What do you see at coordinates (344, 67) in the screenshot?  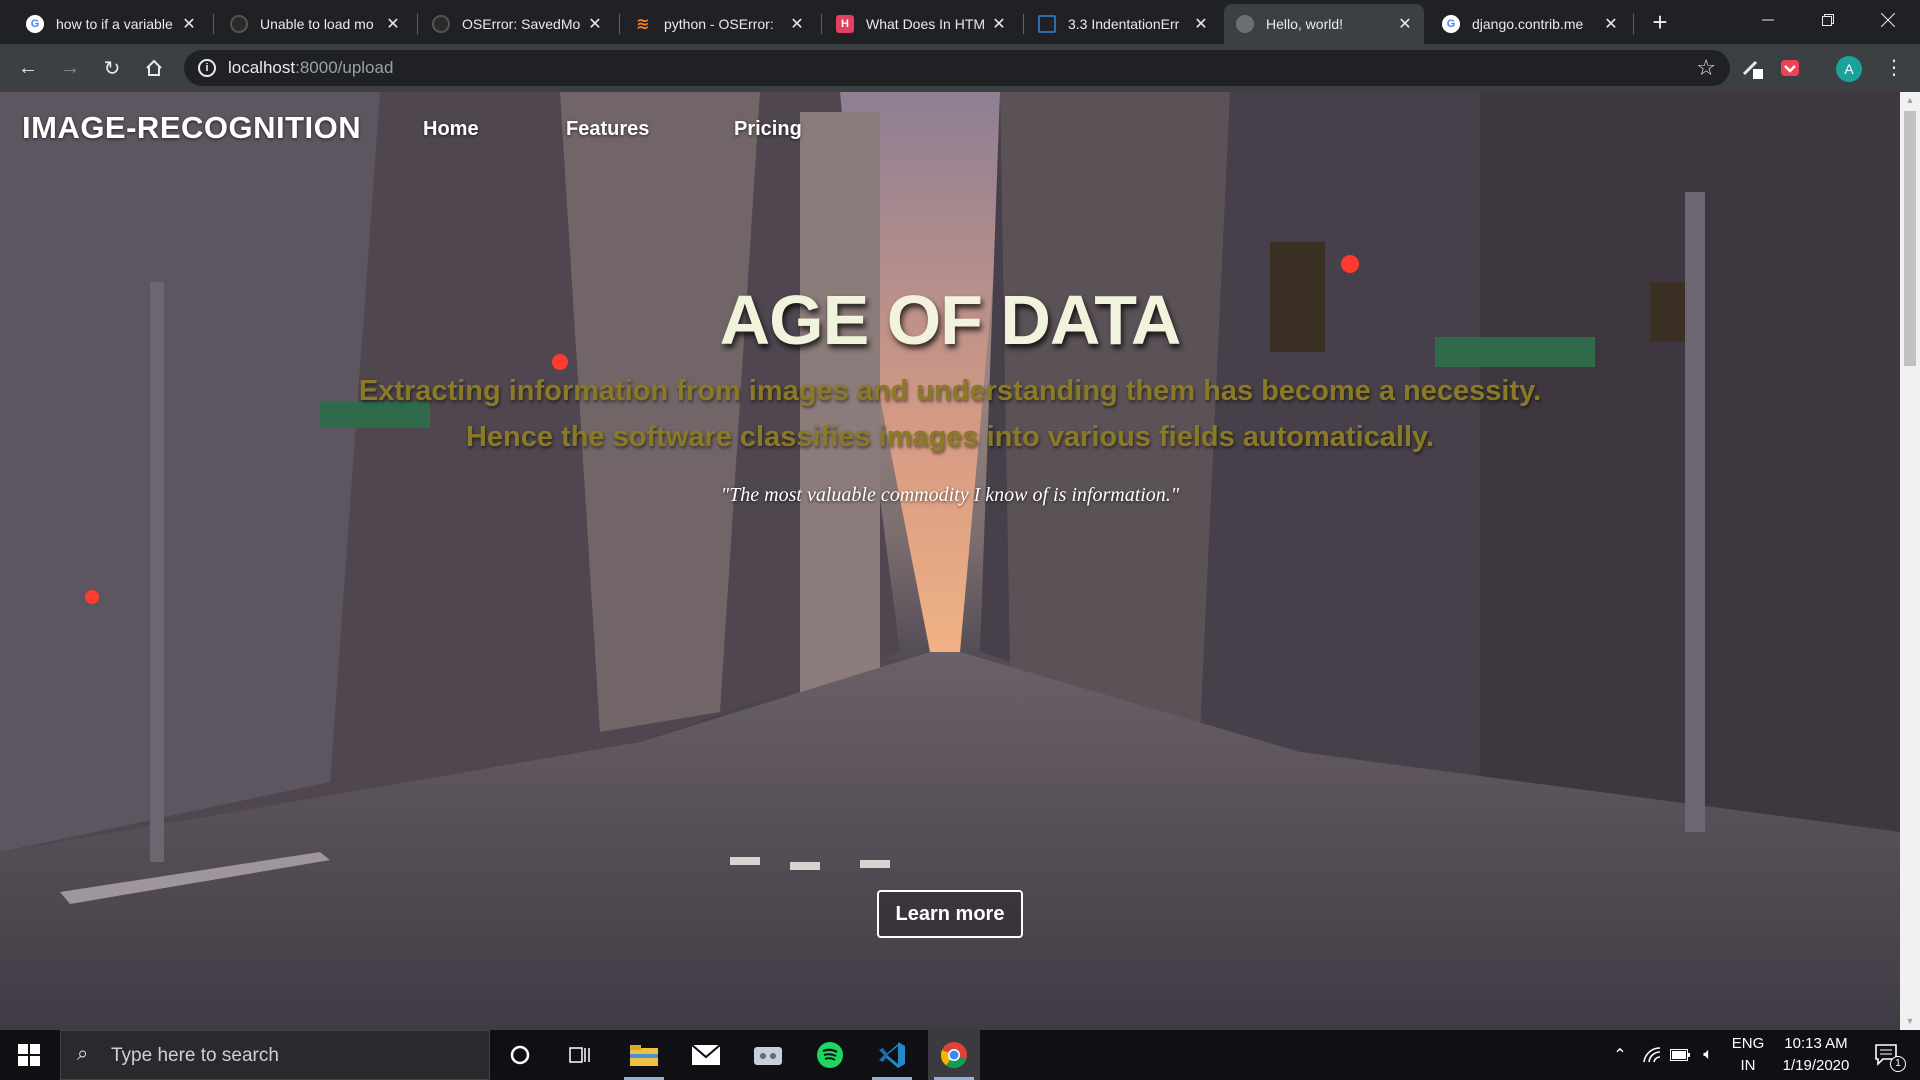 I see `url-path: :8000/upload` at bounding box center [344, 67].